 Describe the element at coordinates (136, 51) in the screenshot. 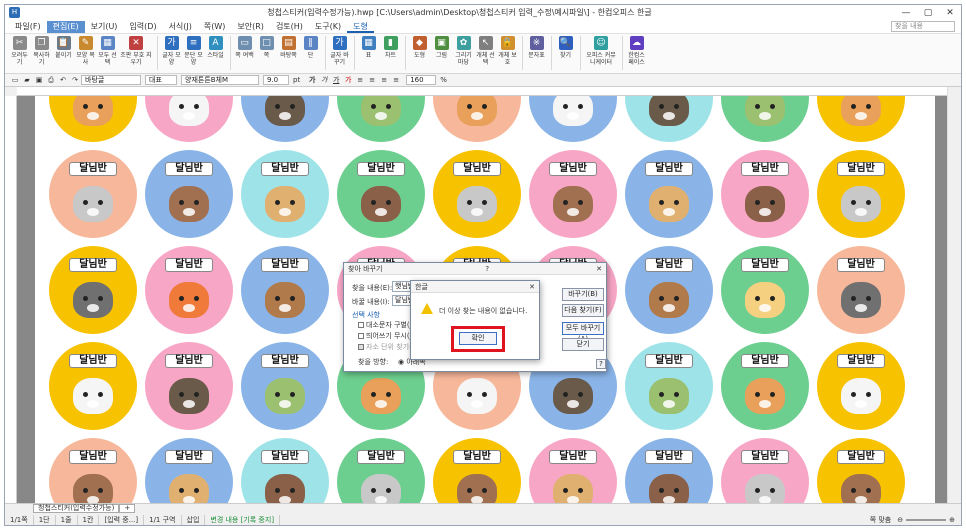

I see `ribbon-button: ✕ 조판 부호 지우기` at that location.